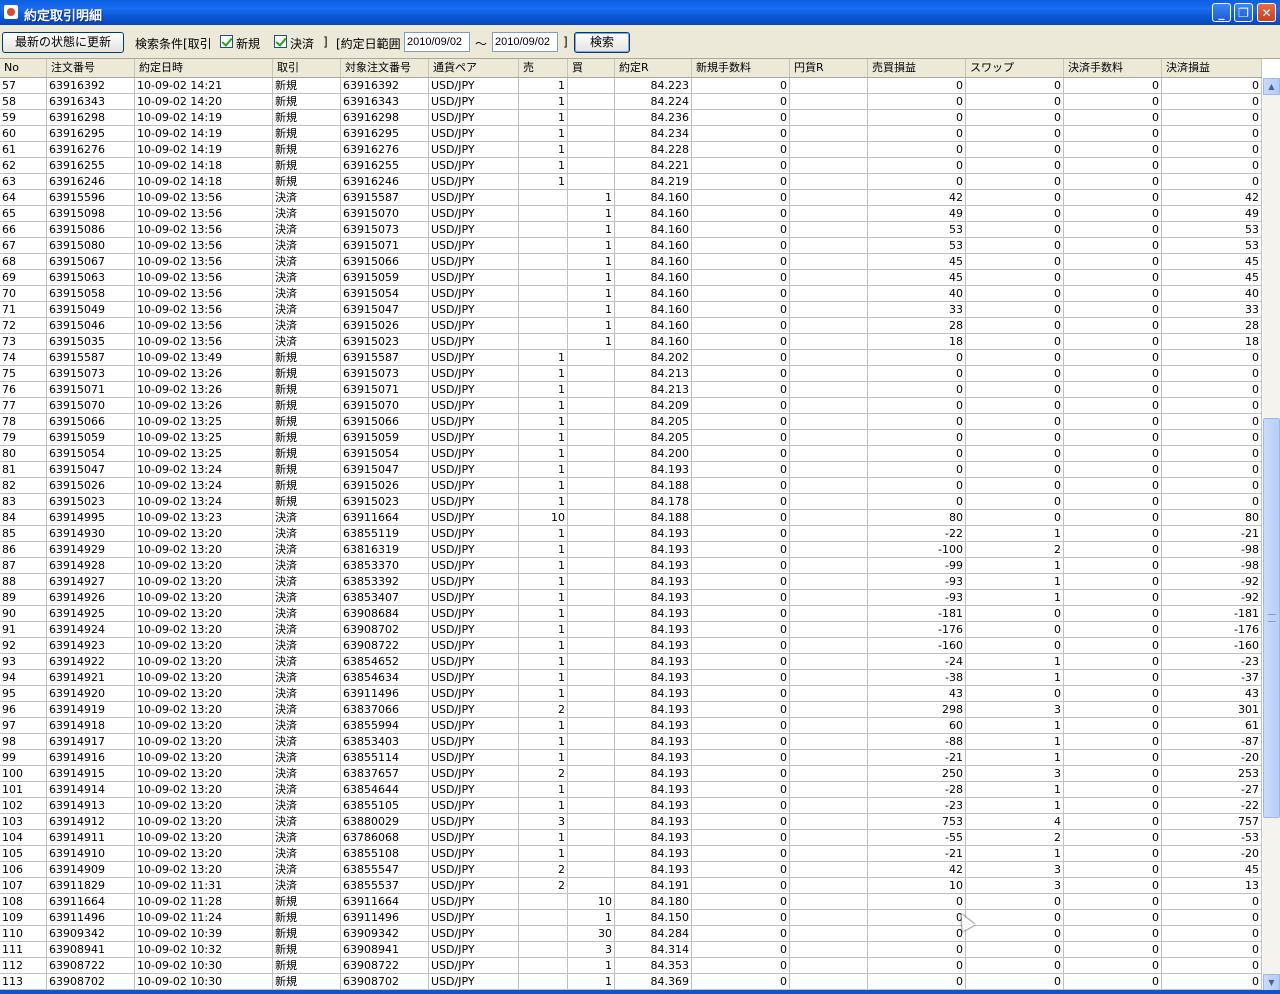  I want to click on column-header-settle-pl: 決済損益, so click(1212, 68).